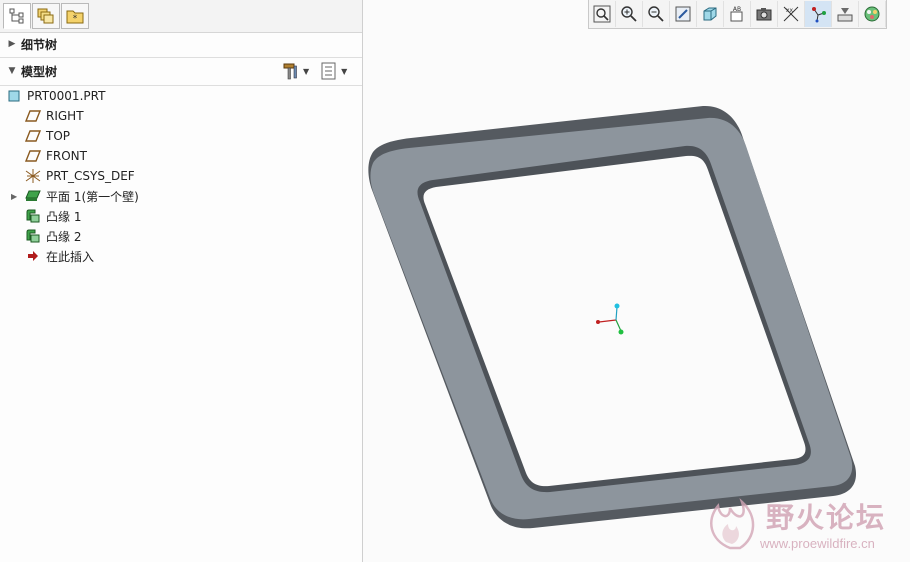 The image size is (910, 562). What do you see at coordinates (737, 9) in the screenshot?
I see `svg-text: AB` at bounding box center [737, 9].